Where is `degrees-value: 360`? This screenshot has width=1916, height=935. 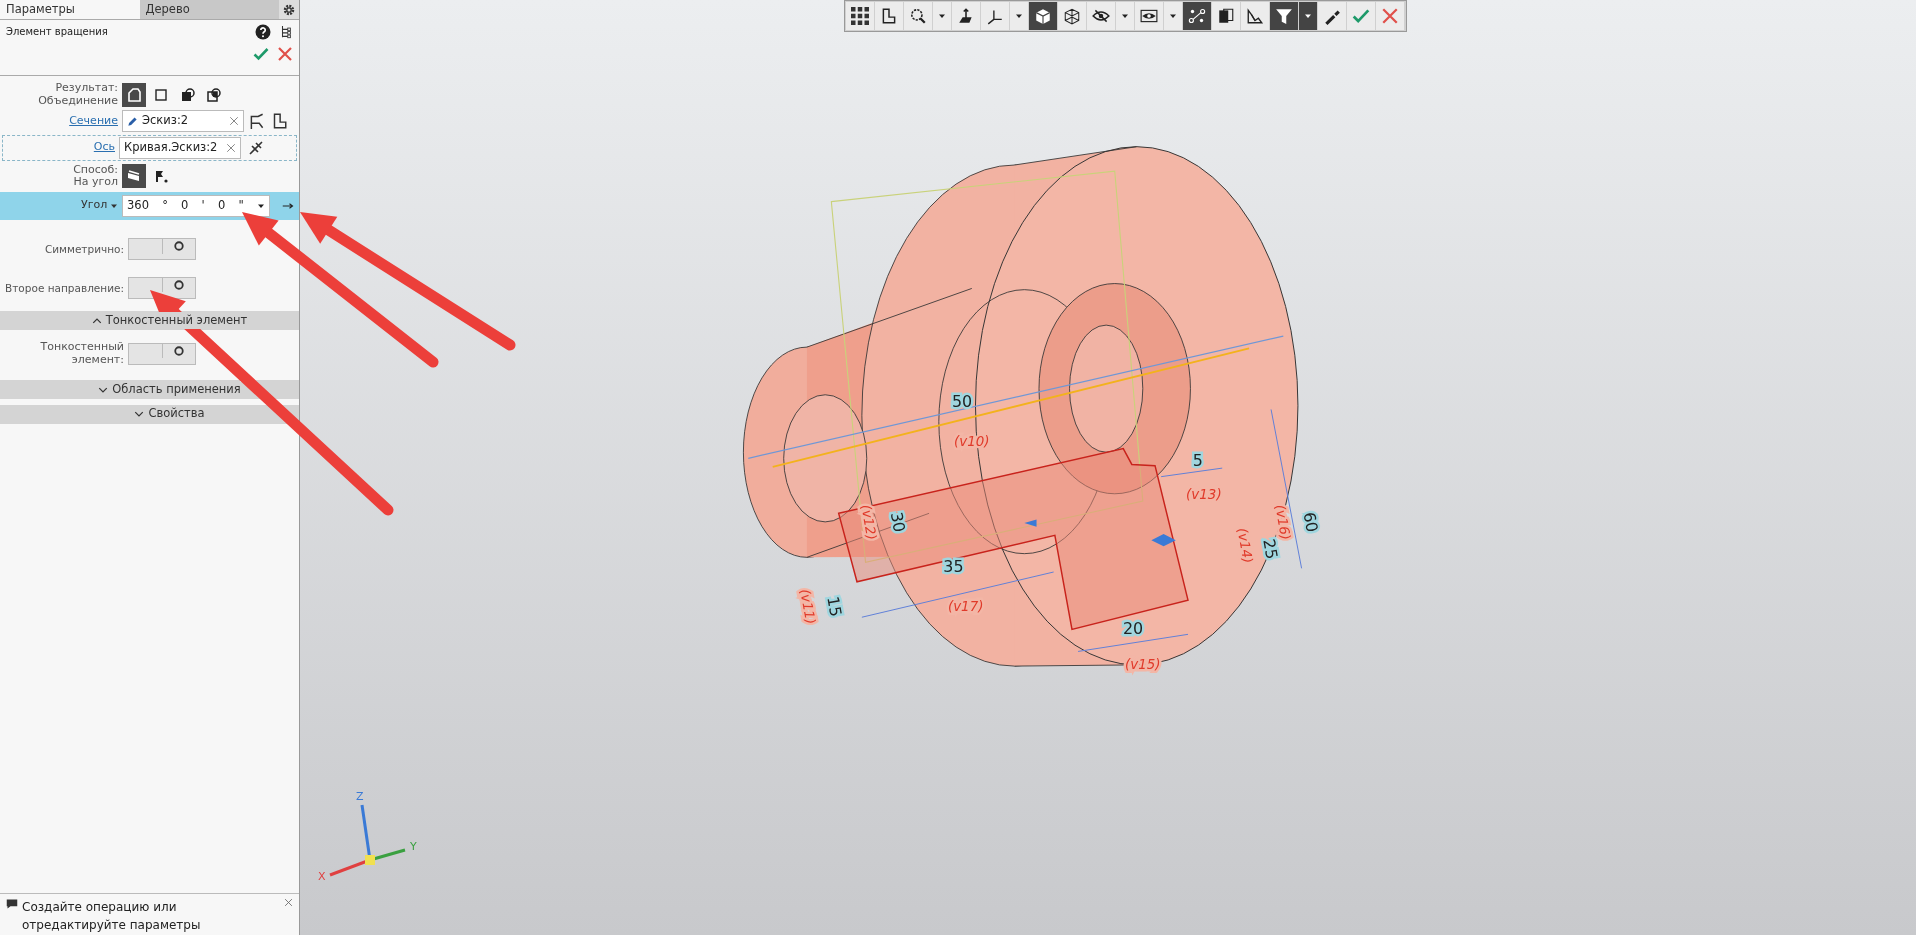
degrees-value: 360 is located at coordinates (138, 205).